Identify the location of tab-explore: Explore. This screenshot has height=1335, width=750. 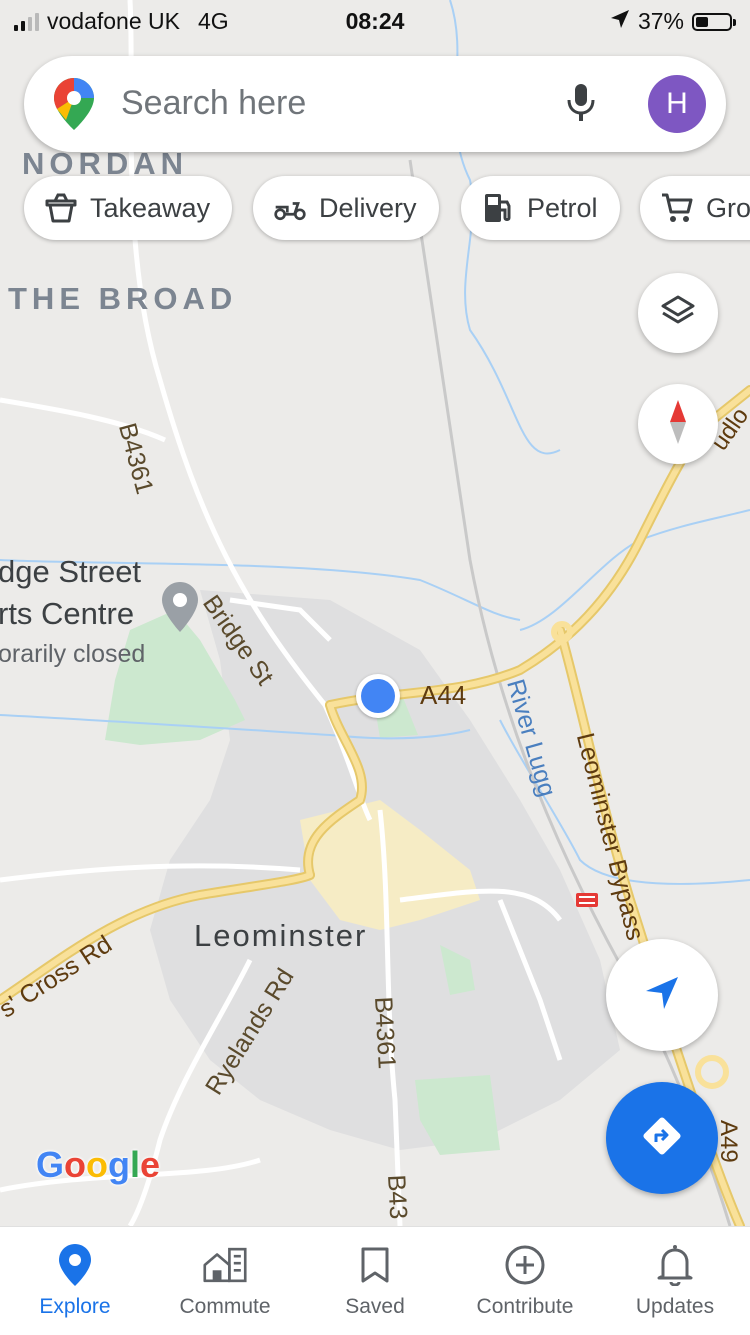
(75, 1281).